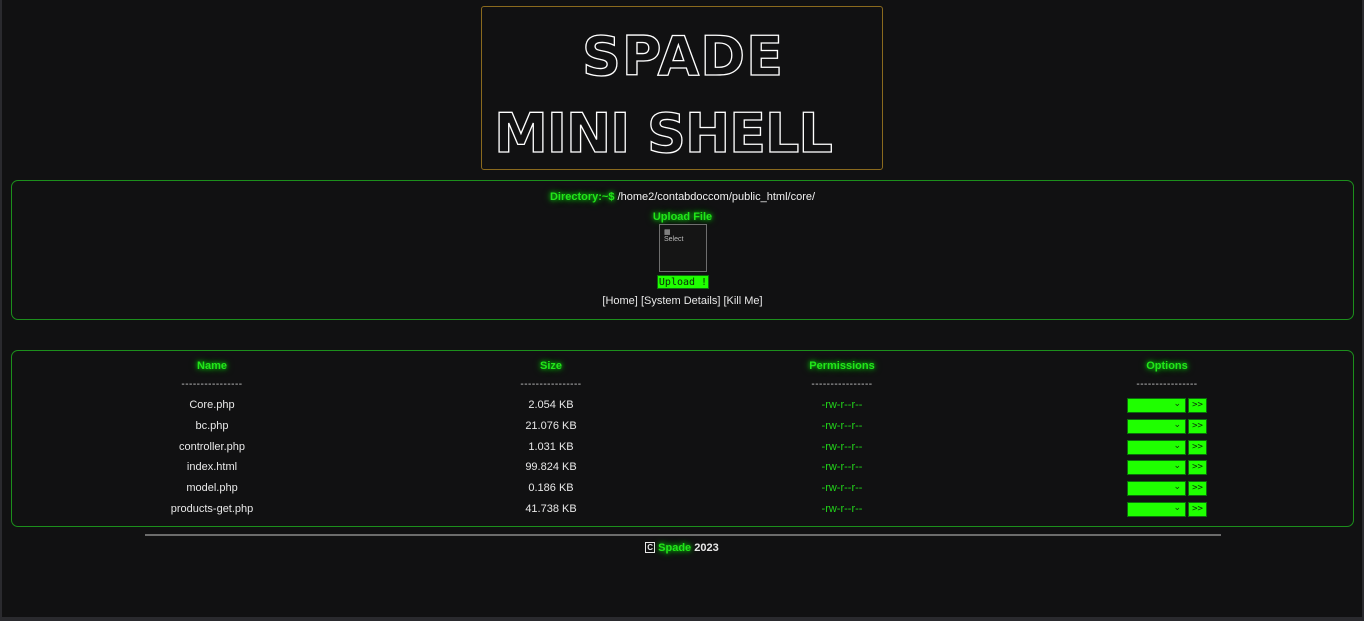 The height and width of the screenshot is (621, 1364). I want to click on logo-art: SPADE MINI SHELL, so click(663, 94).